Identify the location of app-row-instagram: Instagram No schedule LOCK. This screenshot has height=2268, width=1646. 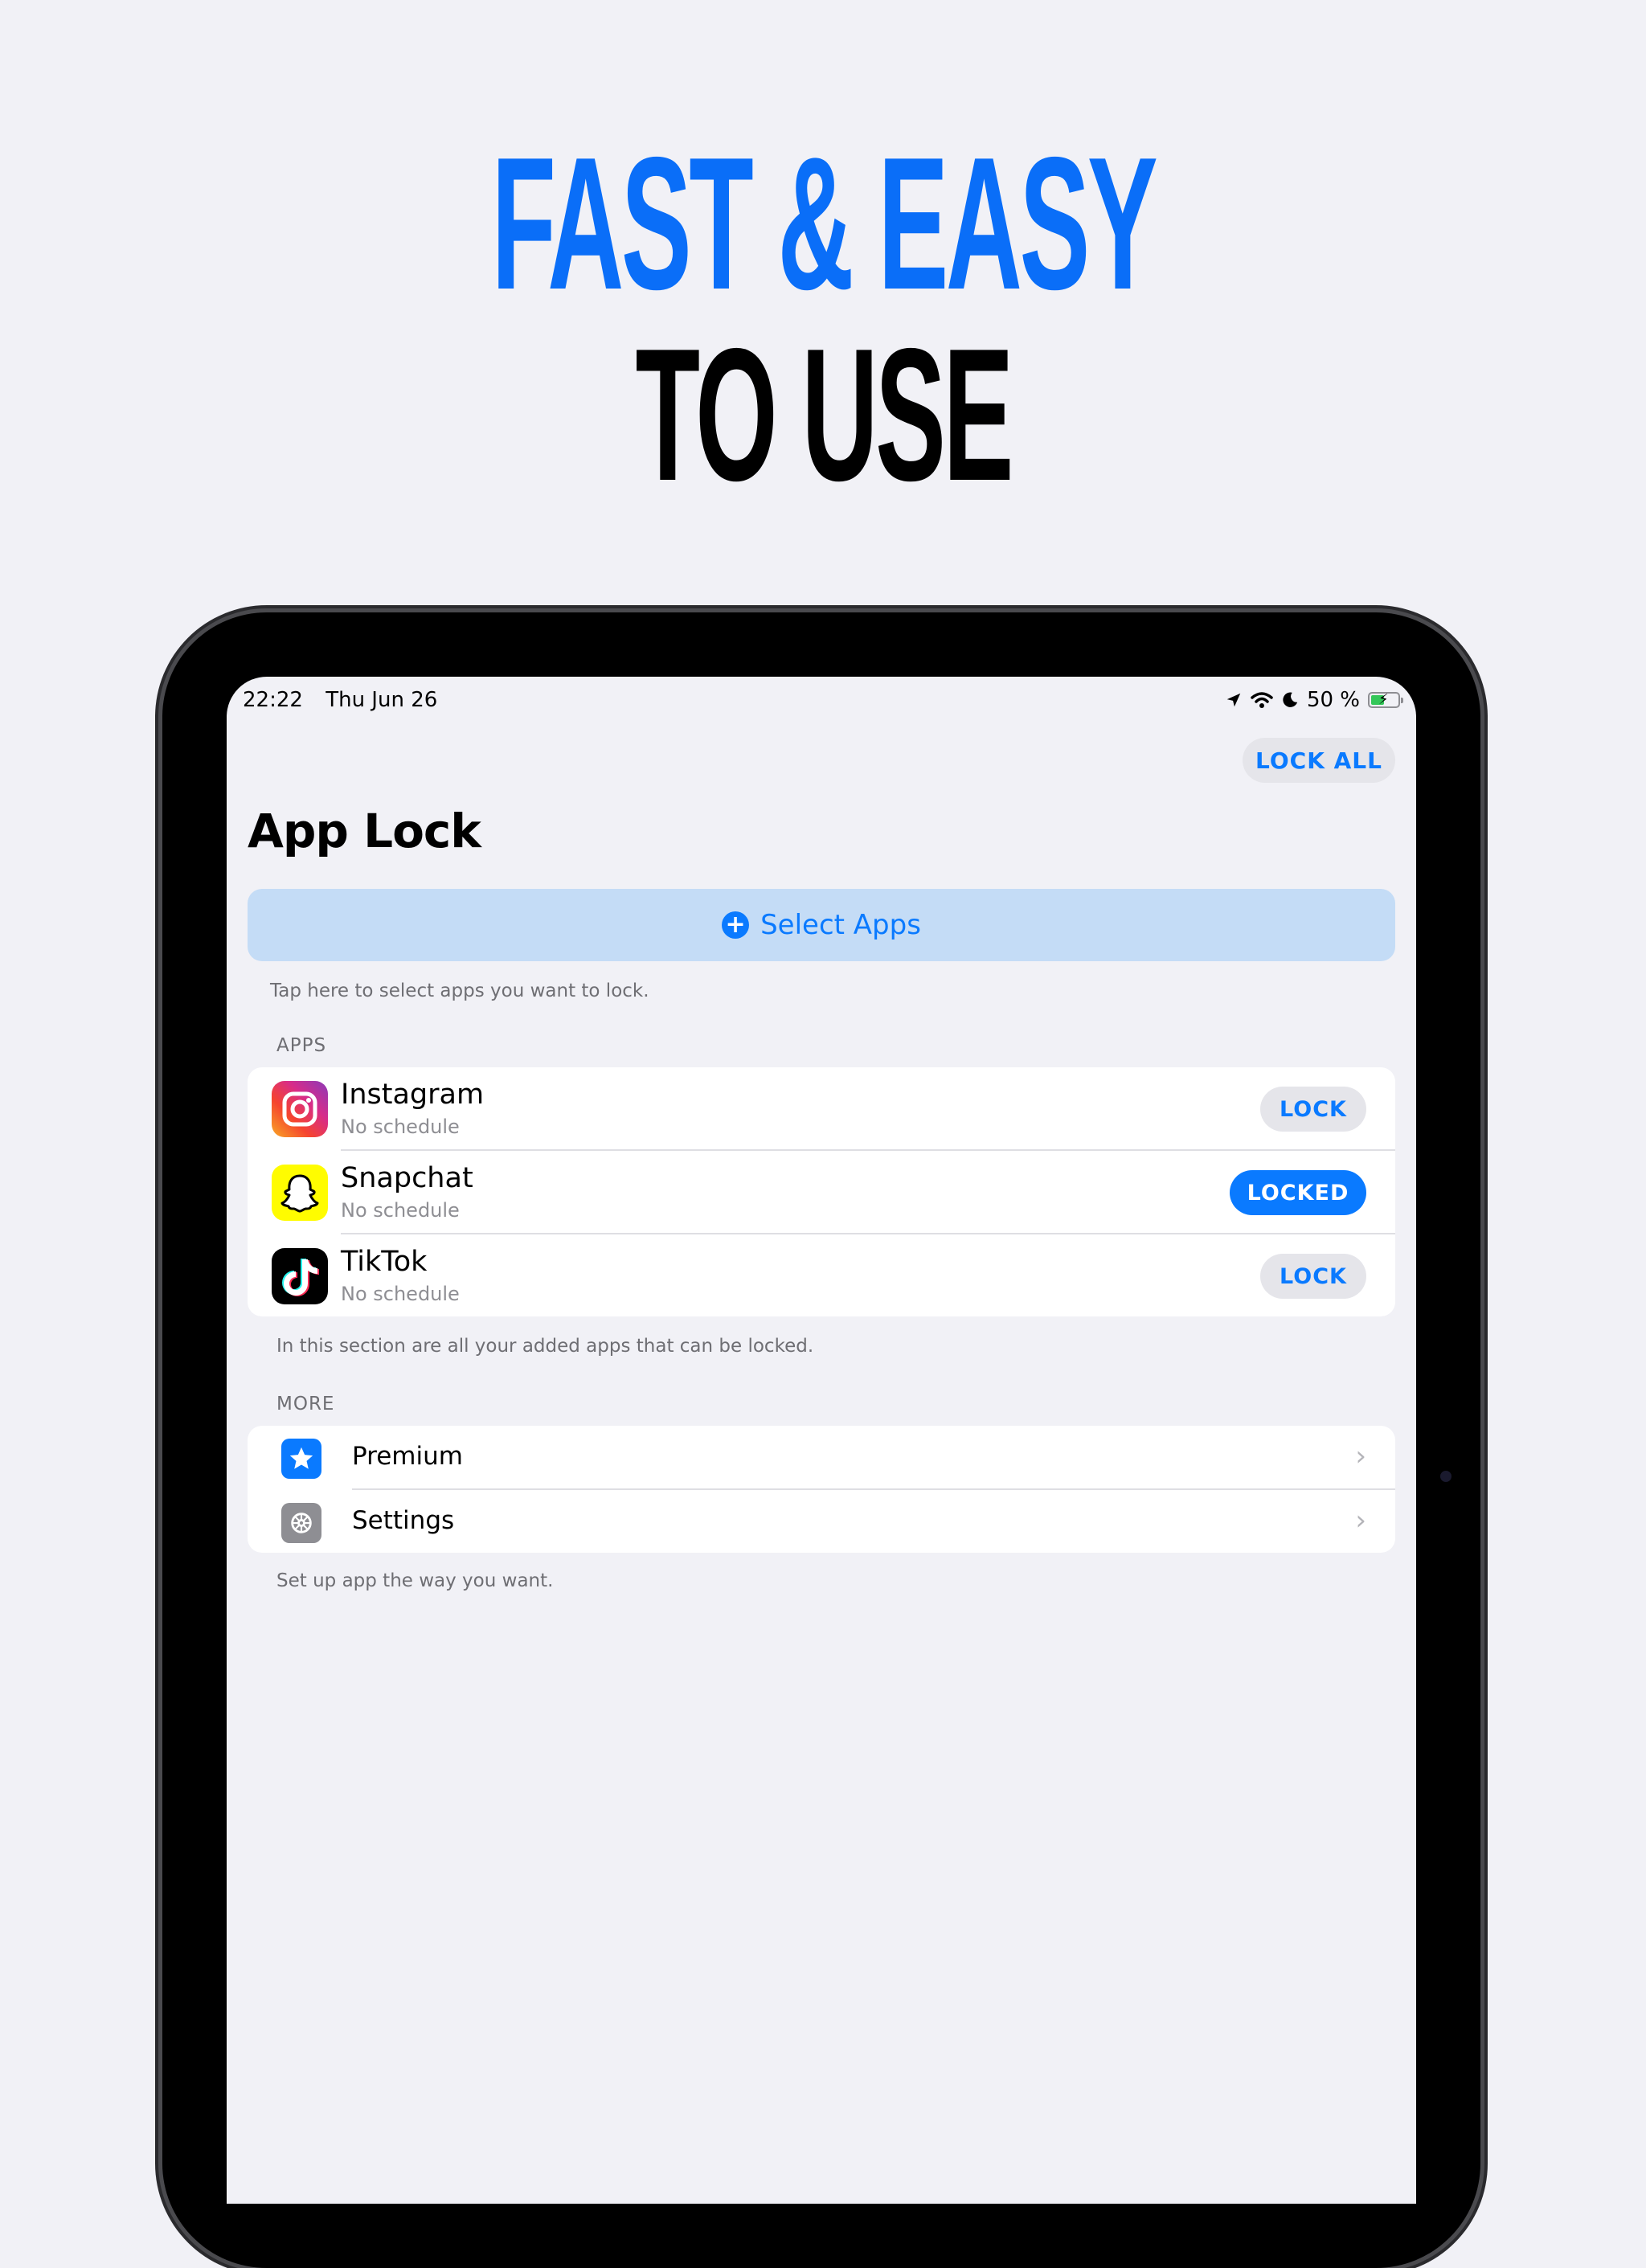
(821, 1108).